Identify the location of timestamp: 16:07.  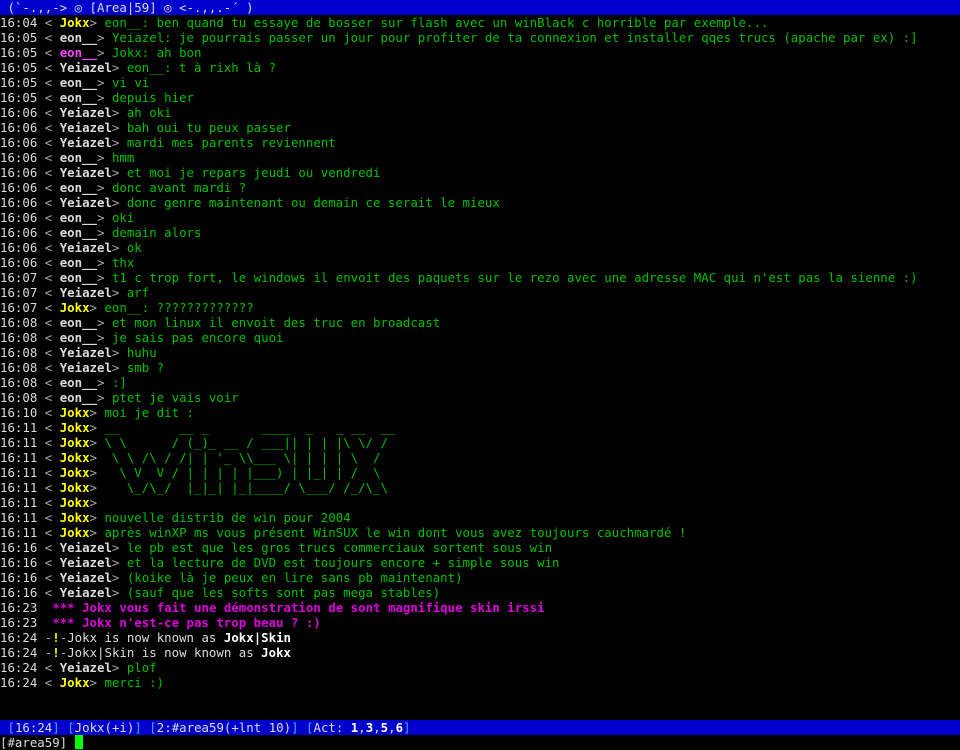
(19, 307).